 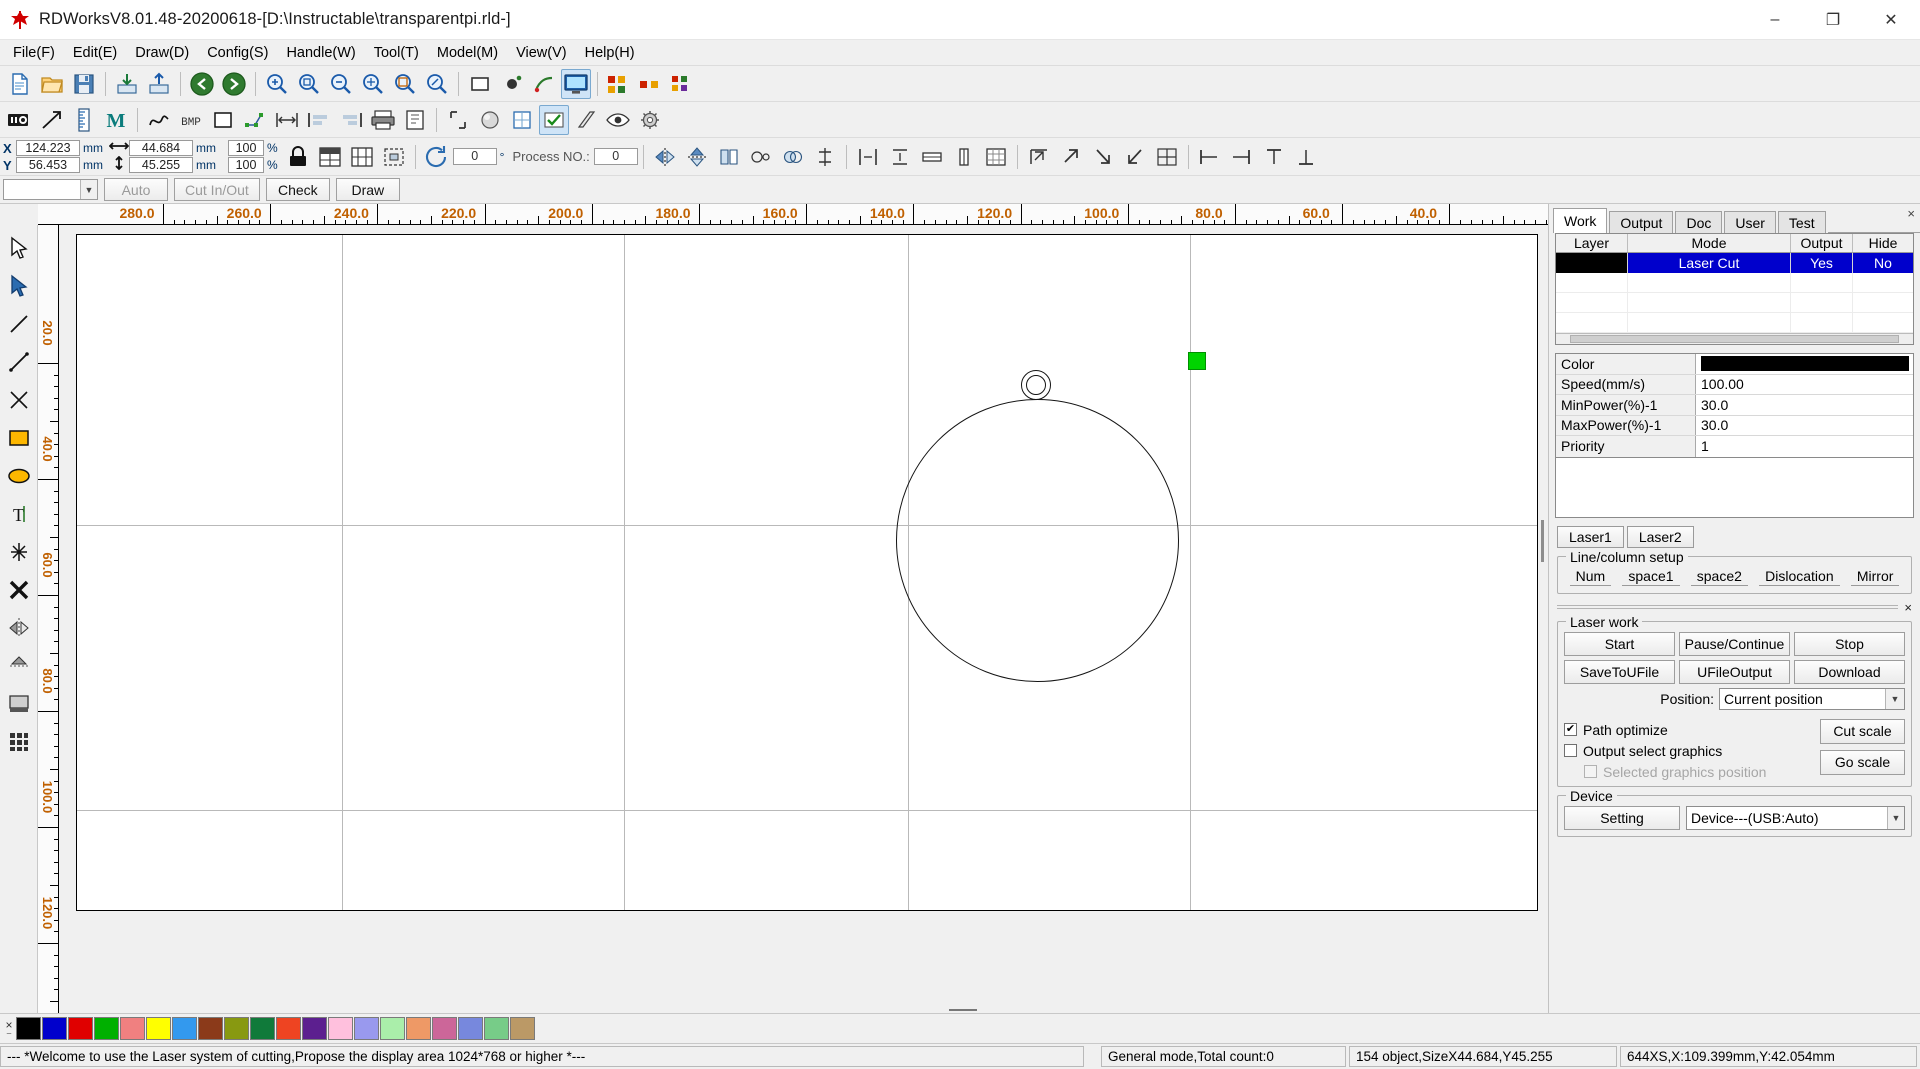 I want to click on mirror-horizontal-icon, so click(x=19, y=628).